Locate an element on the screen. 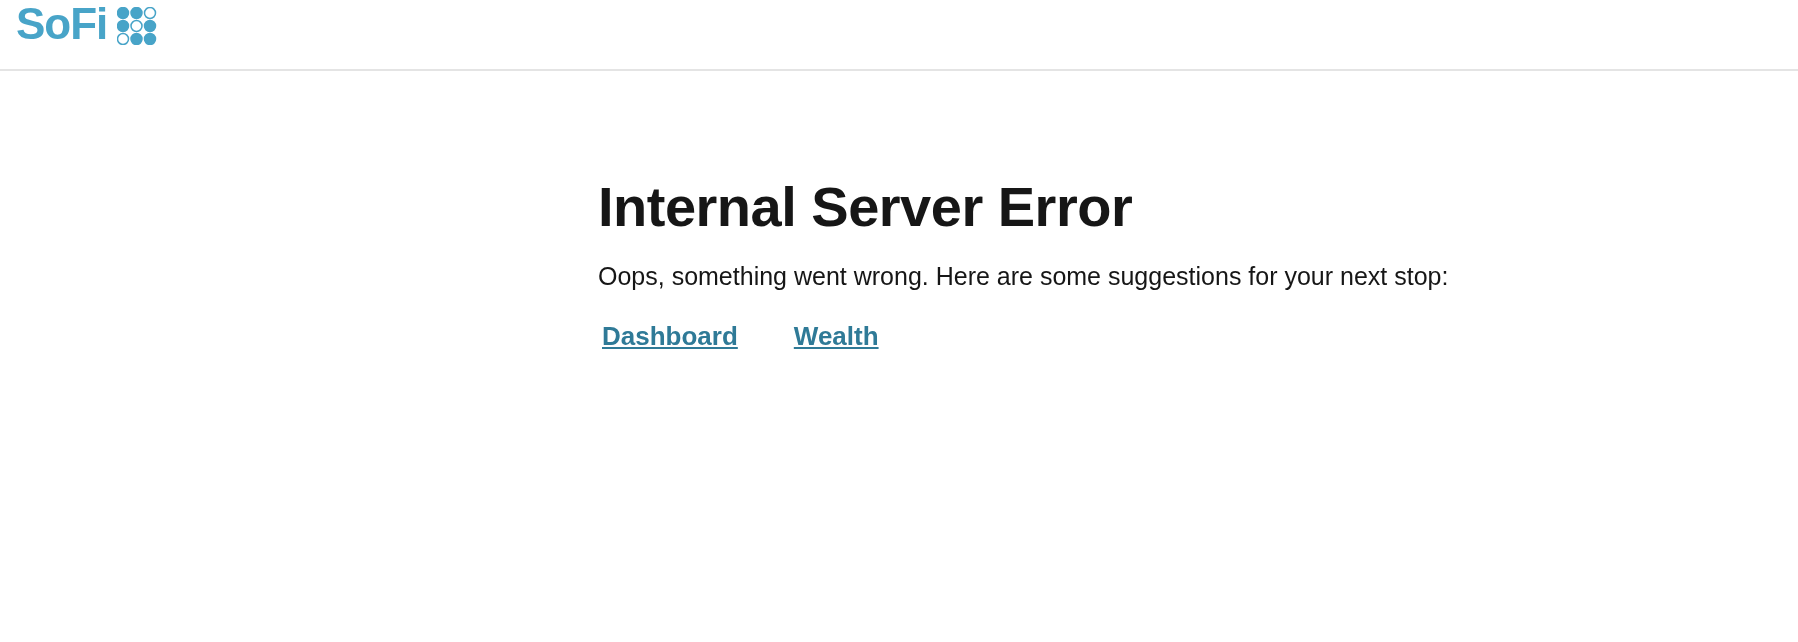 This screenshot has width=1798, height=642. logo-wordmark: SoFi is located at coordinates (62, 24).